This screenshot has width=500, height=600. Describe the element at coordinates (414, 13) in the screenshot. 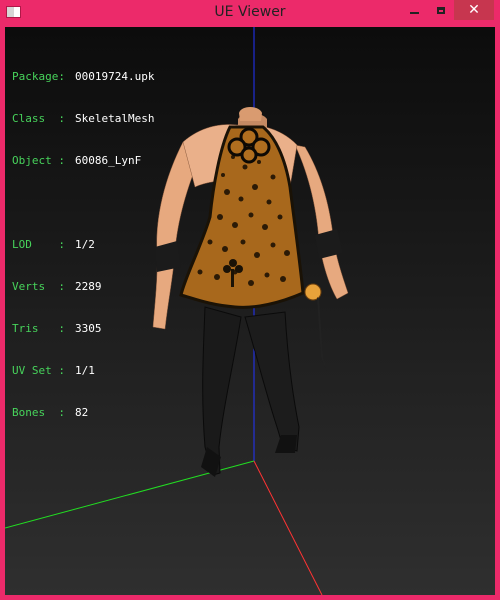

I see `minimize-icon` at that location.